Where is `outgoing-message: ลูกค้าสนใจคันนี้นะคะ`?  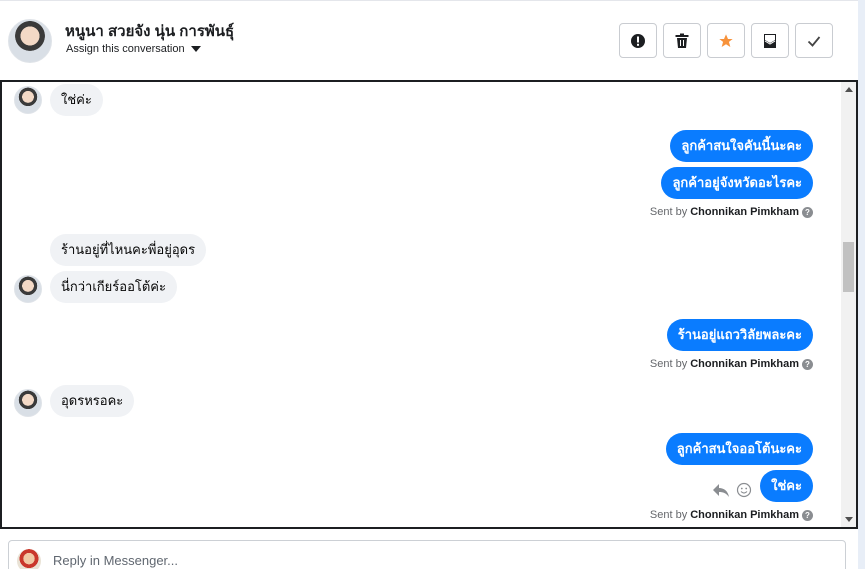 outgoing-message: ลูกค้าสนใจคันนี้นะคะ is located at coordinates (741, 146).